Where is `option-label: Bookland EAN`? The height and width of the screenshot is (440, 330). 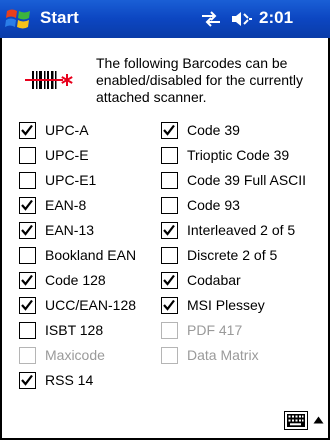 option-label: Bookland EAN is located at coordinates (91, 255).